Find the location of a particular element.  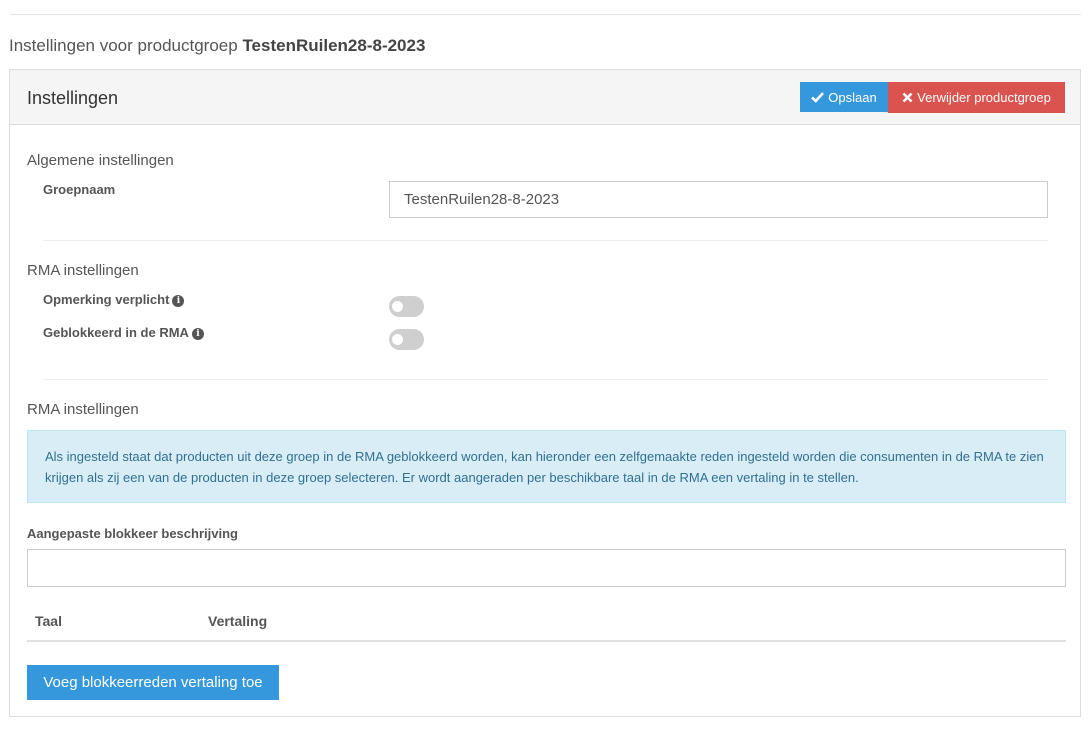

delete-button-label: Verwijder productgroep is located at coordinates (984, 97).